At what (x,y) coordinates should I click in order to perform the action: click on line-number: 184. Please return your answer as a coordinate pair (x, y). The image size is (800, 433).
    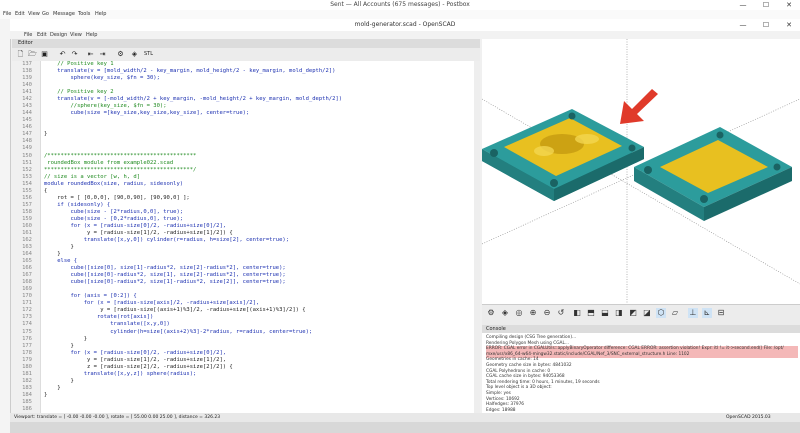
    Looking at the image, I should click on (27, 394).